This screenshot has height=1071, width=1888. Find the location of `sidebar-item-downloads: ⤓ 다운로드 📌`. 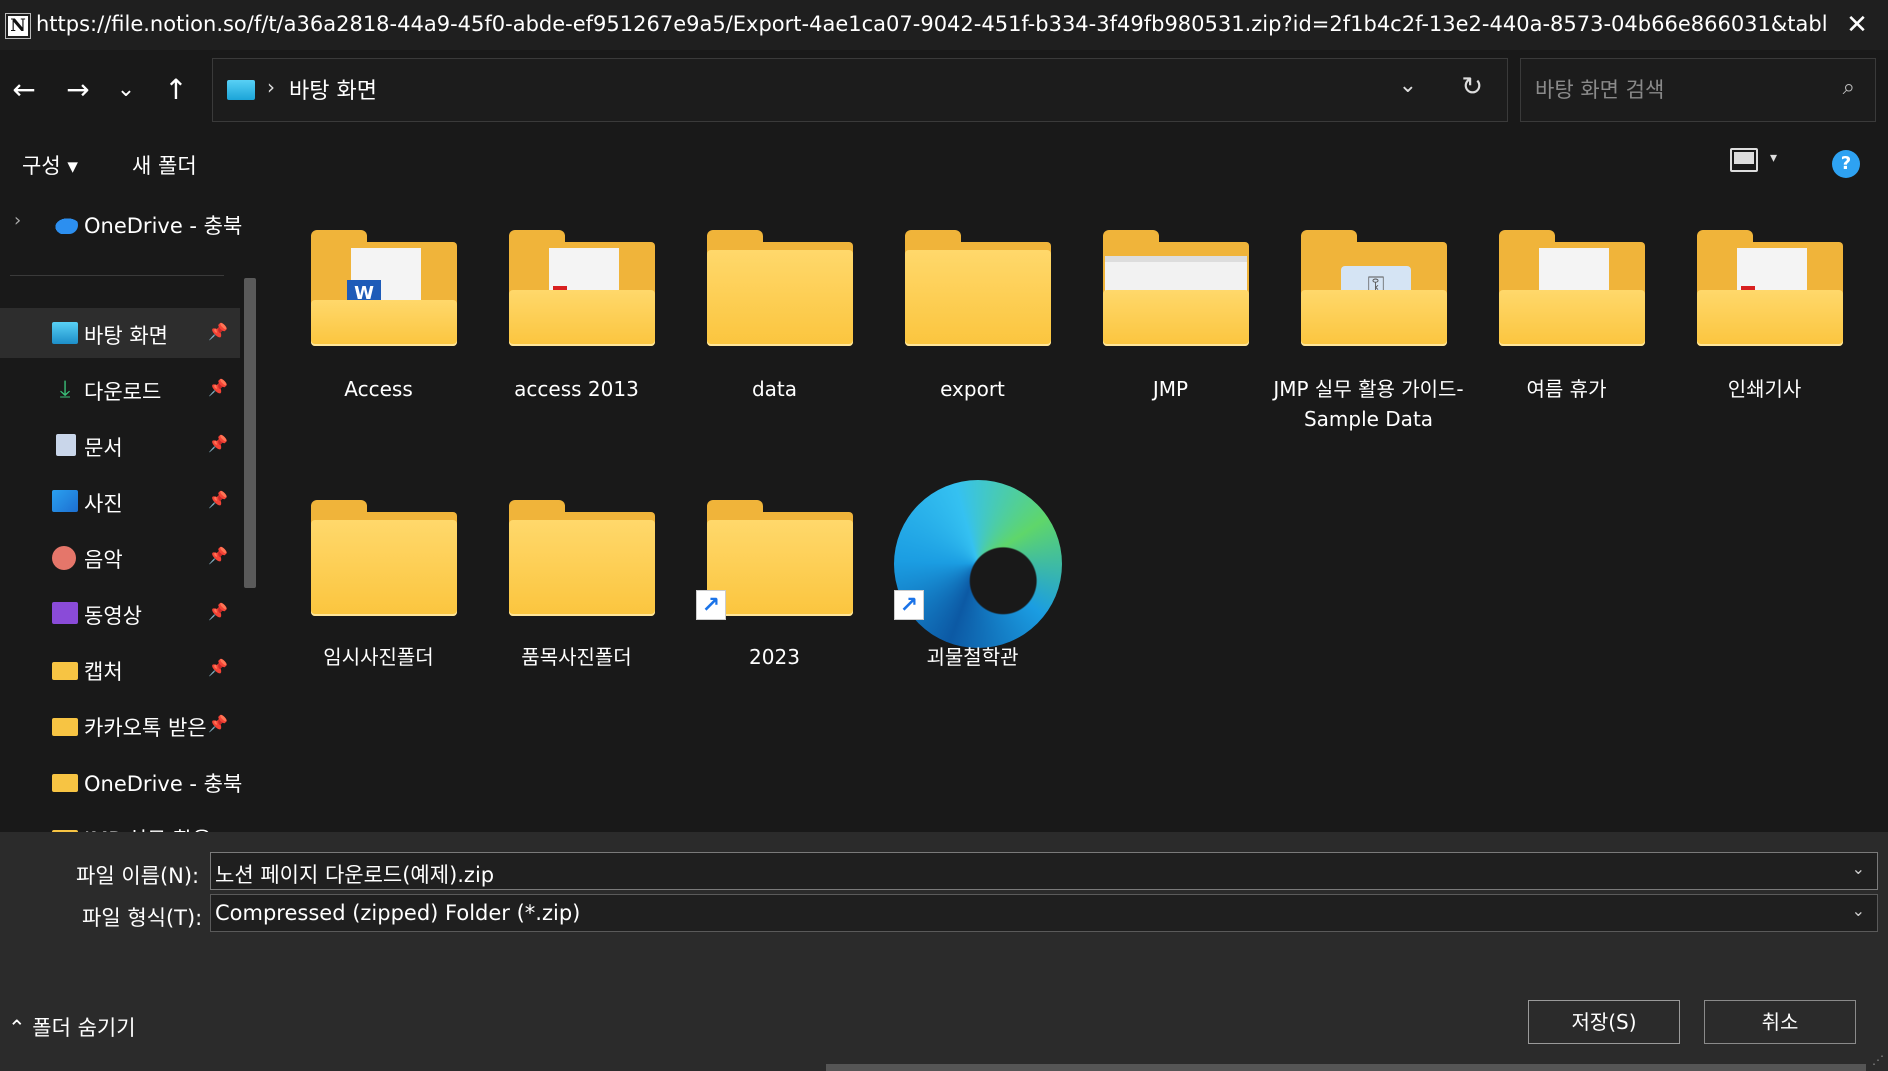

sidebar-item-downloads: ⤓ 다운로드 📌 is located at coordinates (120, 389).